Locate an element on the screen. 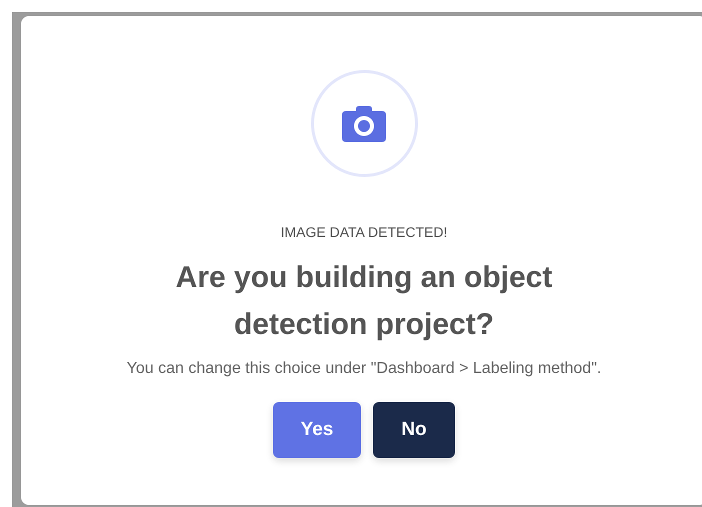 The width and height of the screenshot is (702, 507). dialog-message: You can change this choice under "Dashboard > Labeling method". is located at coordinates (364, 369).